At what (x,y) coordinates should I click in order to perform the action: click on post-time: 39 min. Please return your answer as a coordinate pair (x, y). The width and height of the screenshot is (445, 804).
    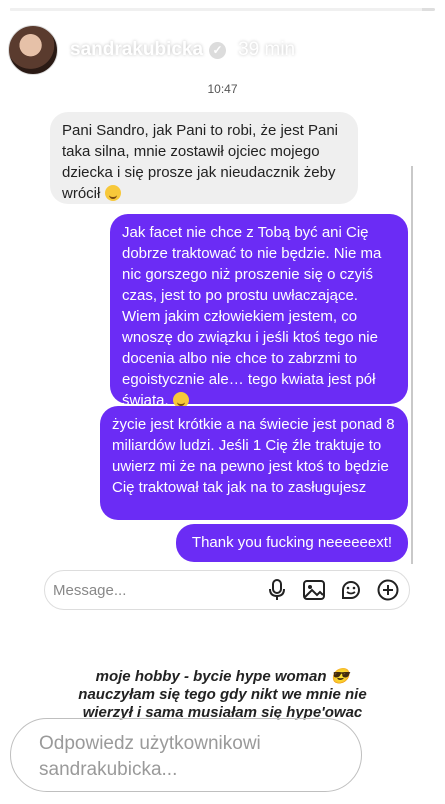
    Looking at the image, I should click on (267, 49).